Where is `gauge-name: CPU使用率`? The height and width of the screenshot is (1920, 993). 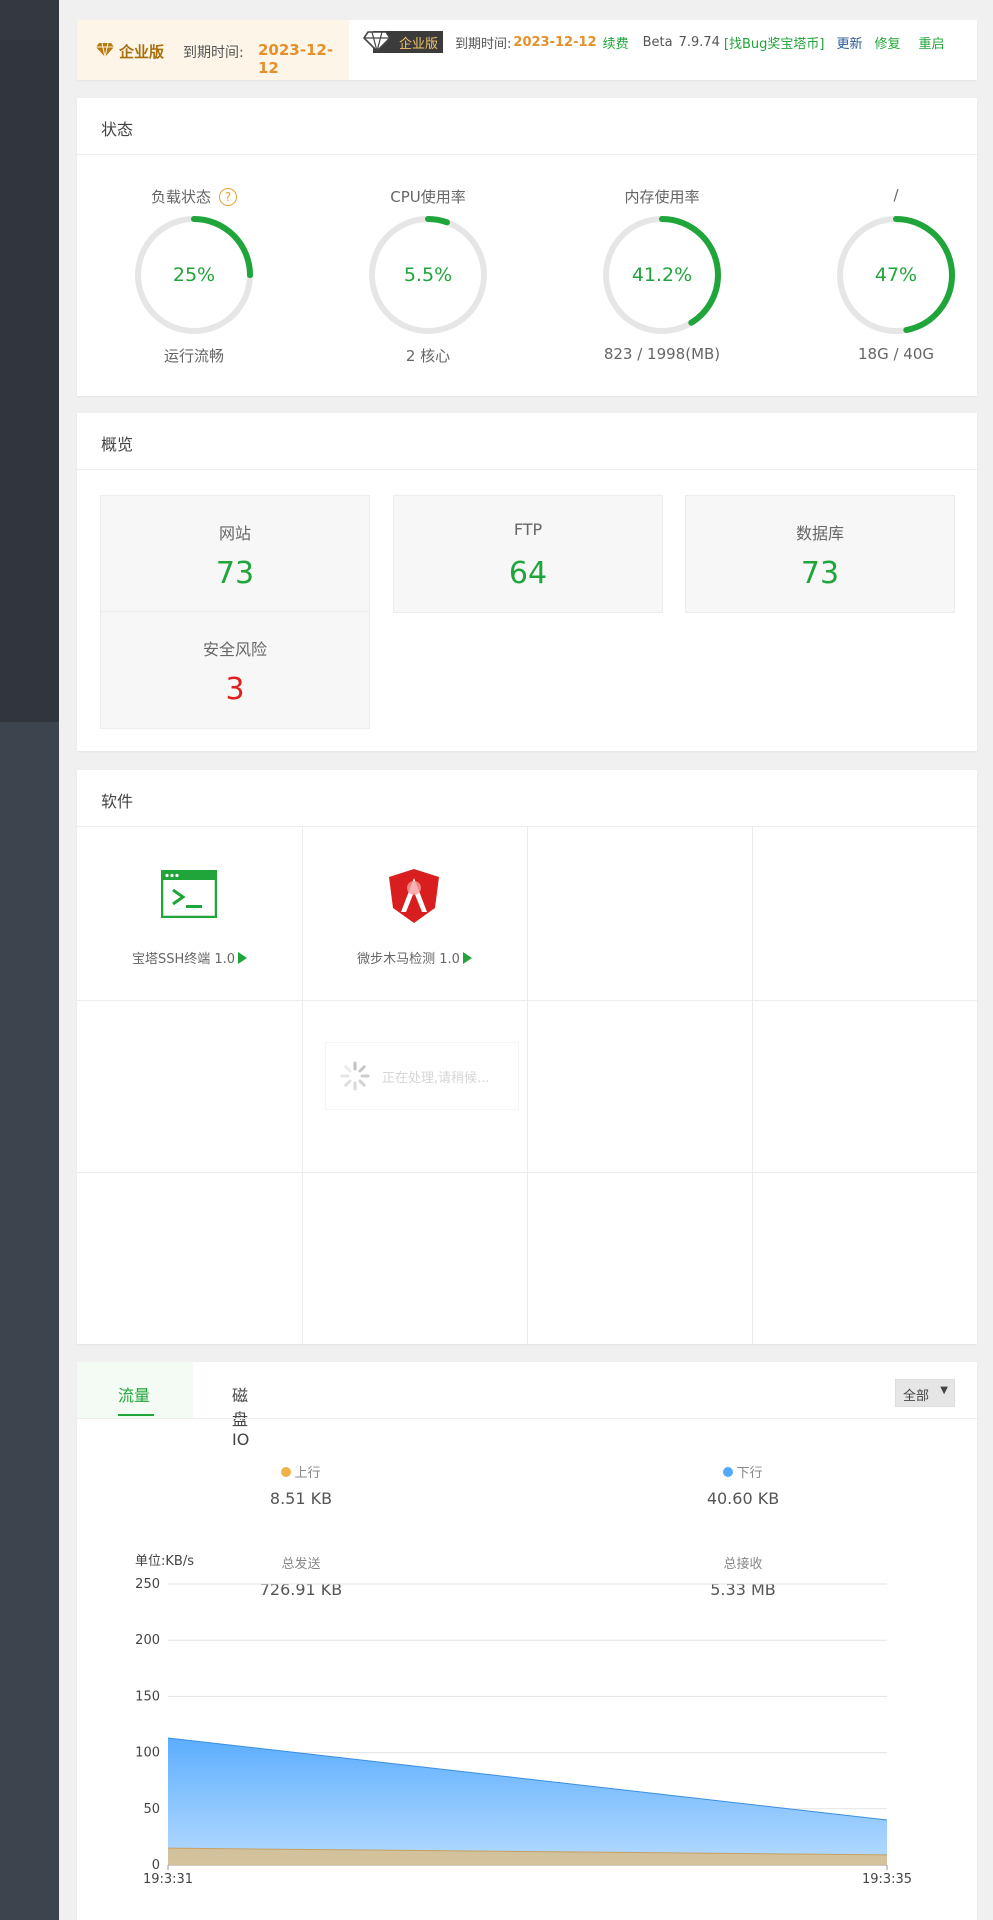 gauge-name: CPU使用率 is located at coordinates (428, 197).